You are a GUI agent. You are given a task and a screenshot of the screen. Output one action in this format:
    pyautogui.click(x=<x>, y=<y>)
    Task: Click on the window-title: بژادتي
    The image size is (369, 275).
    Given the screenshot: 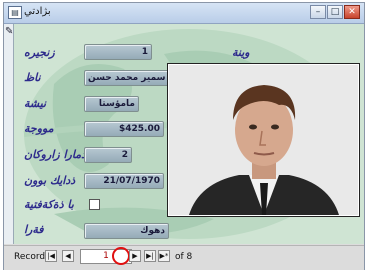 What is the action you would take?
    pyautogui.click(x=37, y=11)
    